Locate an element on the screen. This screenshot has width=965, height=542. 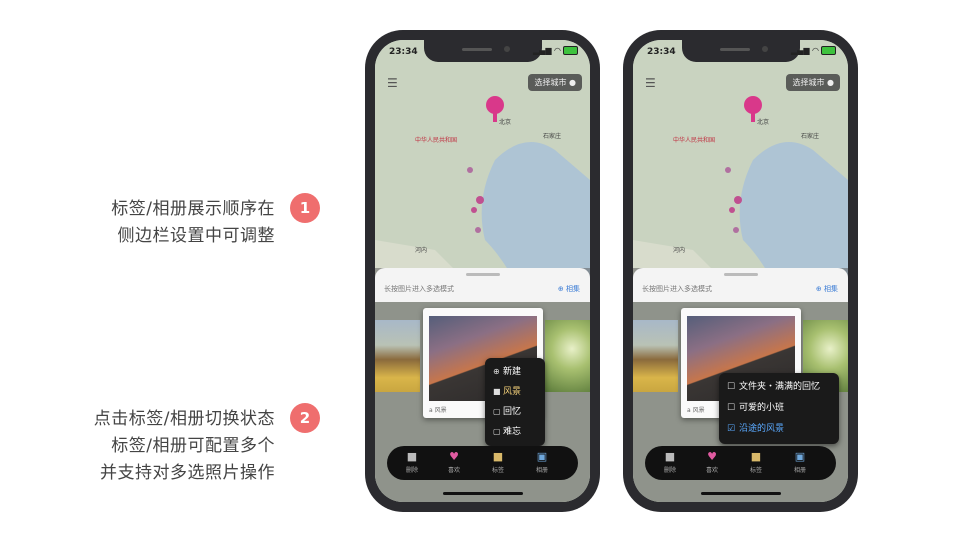
checkbox-icon: ☐ is located at coordinates (731, 387).